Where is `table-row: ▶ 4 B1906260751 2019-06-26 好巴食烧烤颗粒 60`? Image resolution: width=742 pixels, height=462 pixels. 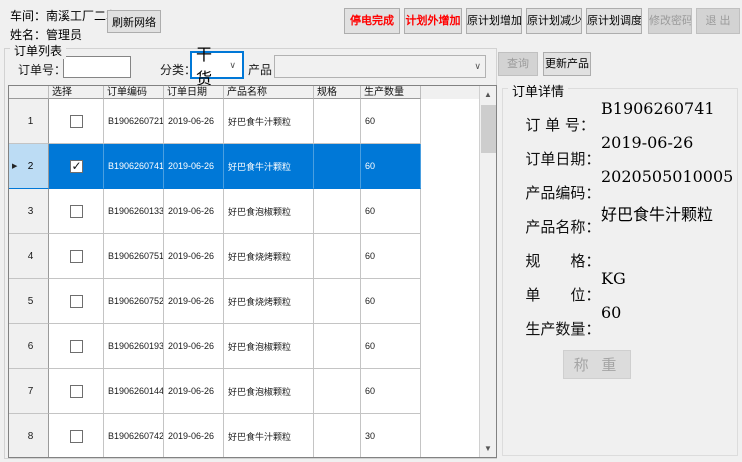
table-row: ▶ 4 B1906260751 2019-06-26 好巴食烧烤颗粒 60 is located at coordinates (252, 256).